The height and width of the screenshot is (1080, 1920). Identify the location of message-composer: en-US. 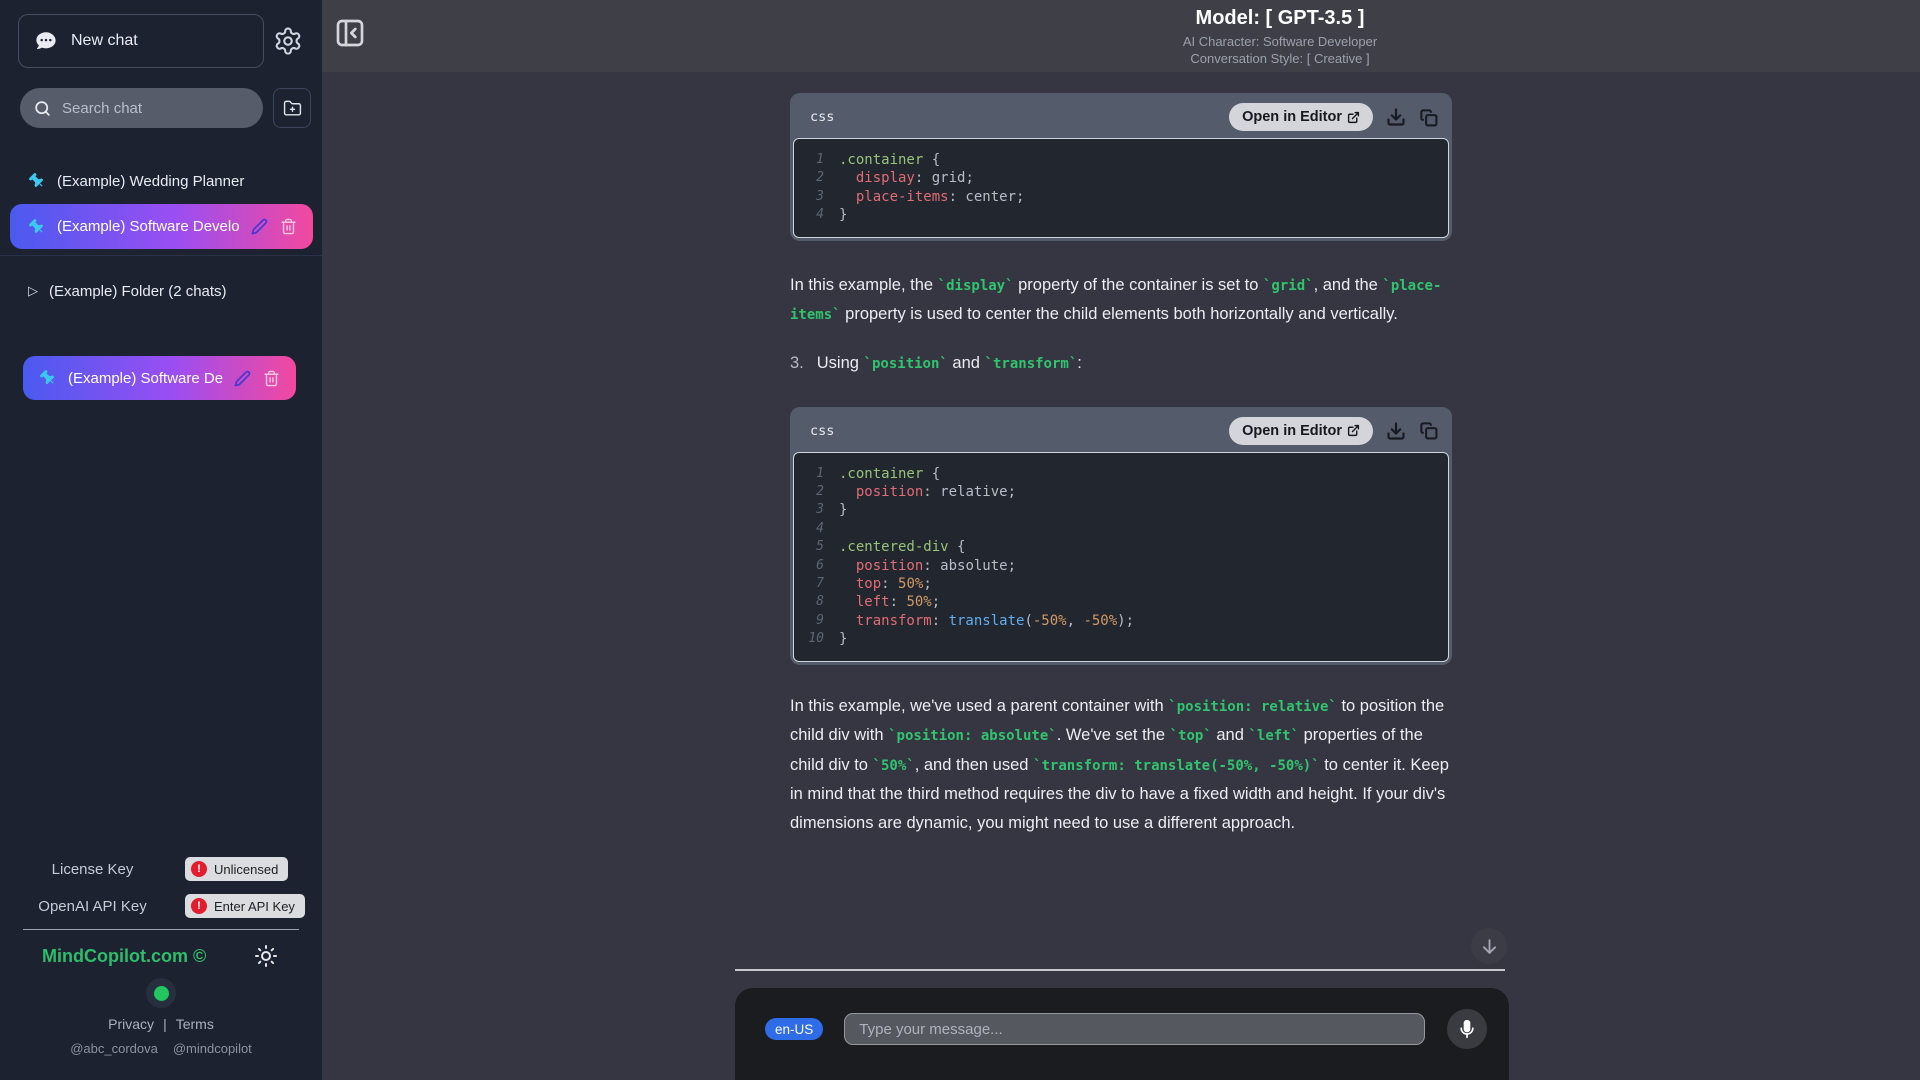
(1122, 1034).